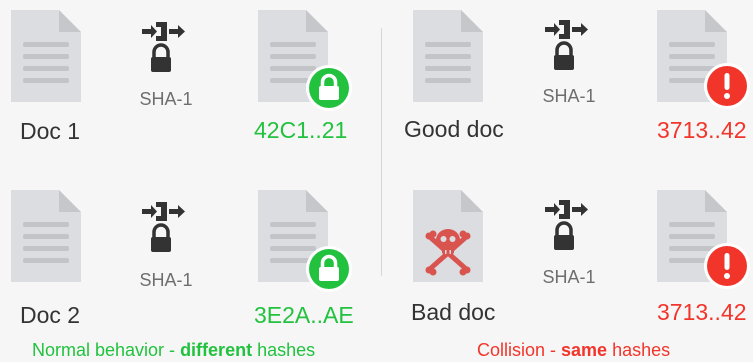 This screenshot has width=753, height=362. What do you see at coordinates (174, 350) in the screenshot?
I see `normal-behavior-caption: Normal behavior - different hashes` at bounding box center [174, 350].